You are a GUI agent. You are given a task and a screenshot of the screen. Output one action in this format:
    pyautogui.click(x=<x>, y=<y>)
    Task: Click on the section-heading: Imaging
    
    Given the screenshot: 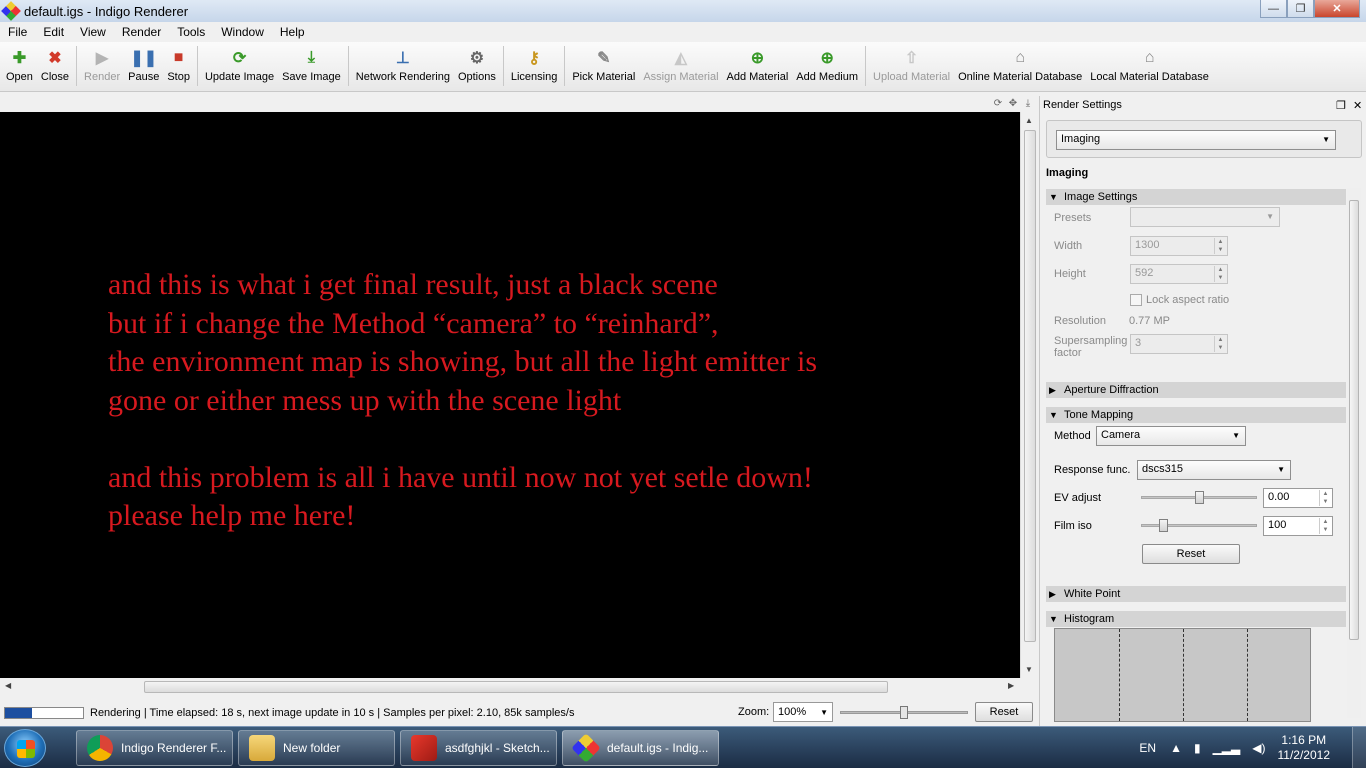 What is the action you would take?
    pyautogui.click(x=1067, y=173)
    